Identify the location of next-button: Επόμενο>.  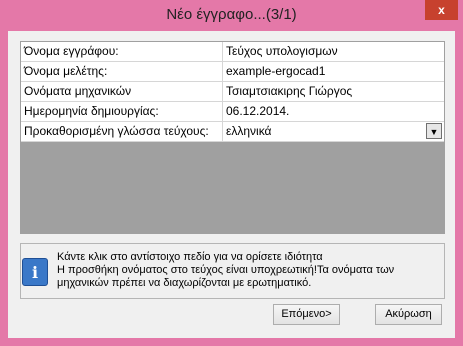
(306, 314).